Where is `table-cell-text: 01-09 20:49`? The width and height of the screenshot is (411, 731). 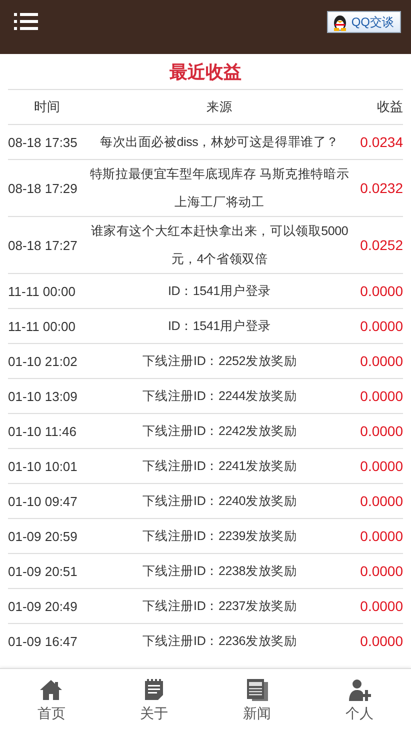 table-cell-text: 01-09 20:49 is located at coordinates (43, 606).